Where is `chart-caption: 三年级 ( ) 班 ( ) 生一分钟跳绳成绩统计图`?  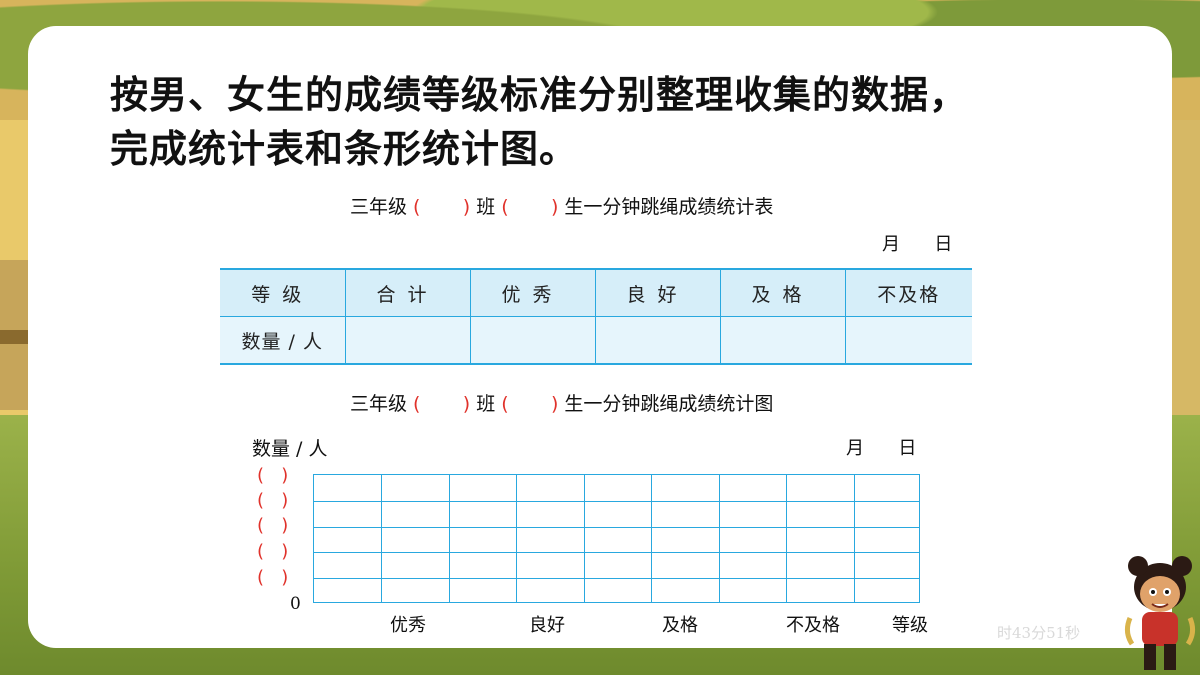
chart-caption: 三年级 ( ) 班 ( ) 生一分钟跳绳成绩统计图 is located at coordinates (561, 402).